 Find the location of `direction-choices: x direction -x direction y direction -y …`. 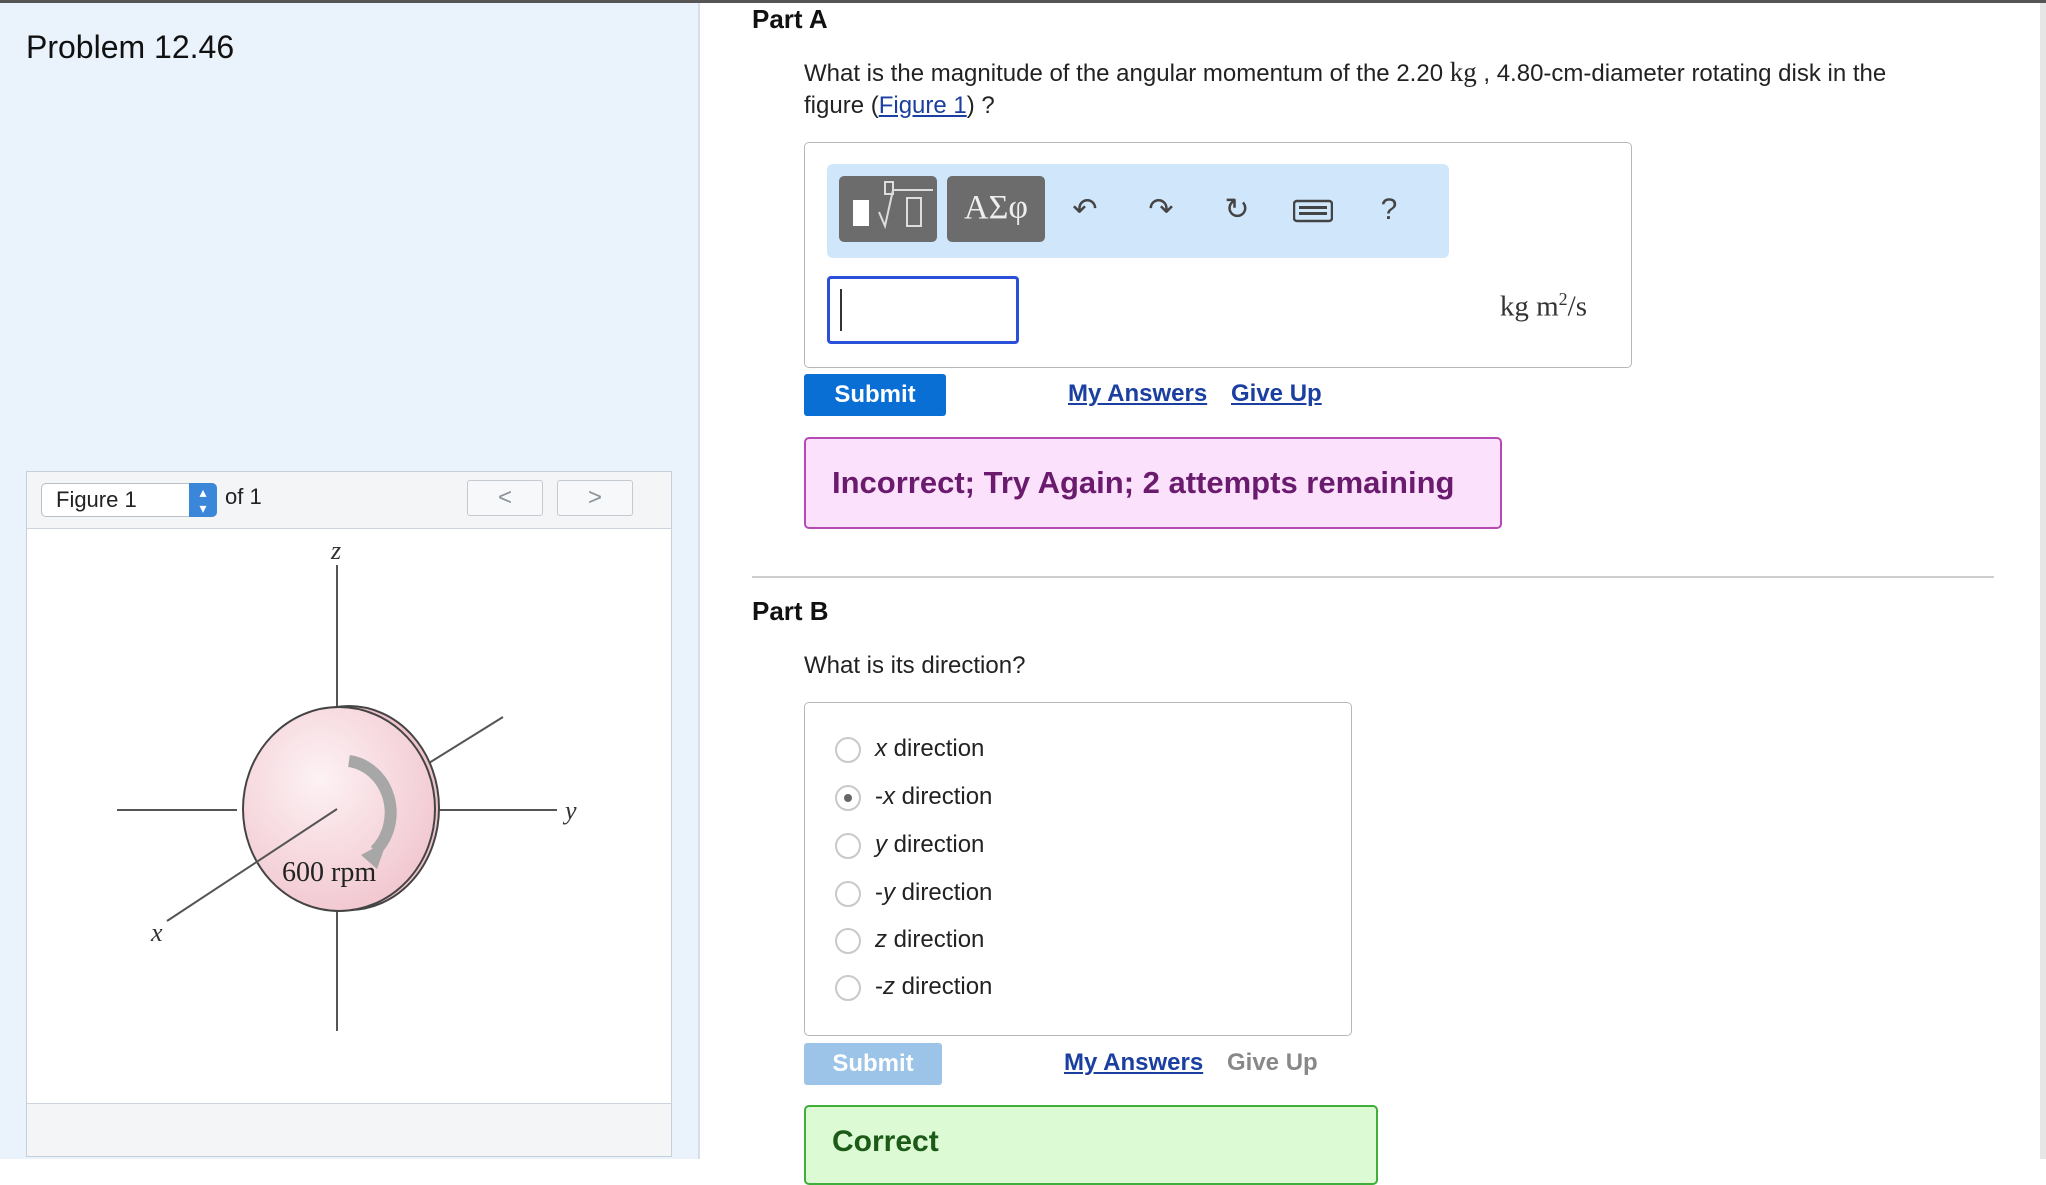

direction-choices: x direction -x direction y direction -y … is located at coordinates (1078, 869).